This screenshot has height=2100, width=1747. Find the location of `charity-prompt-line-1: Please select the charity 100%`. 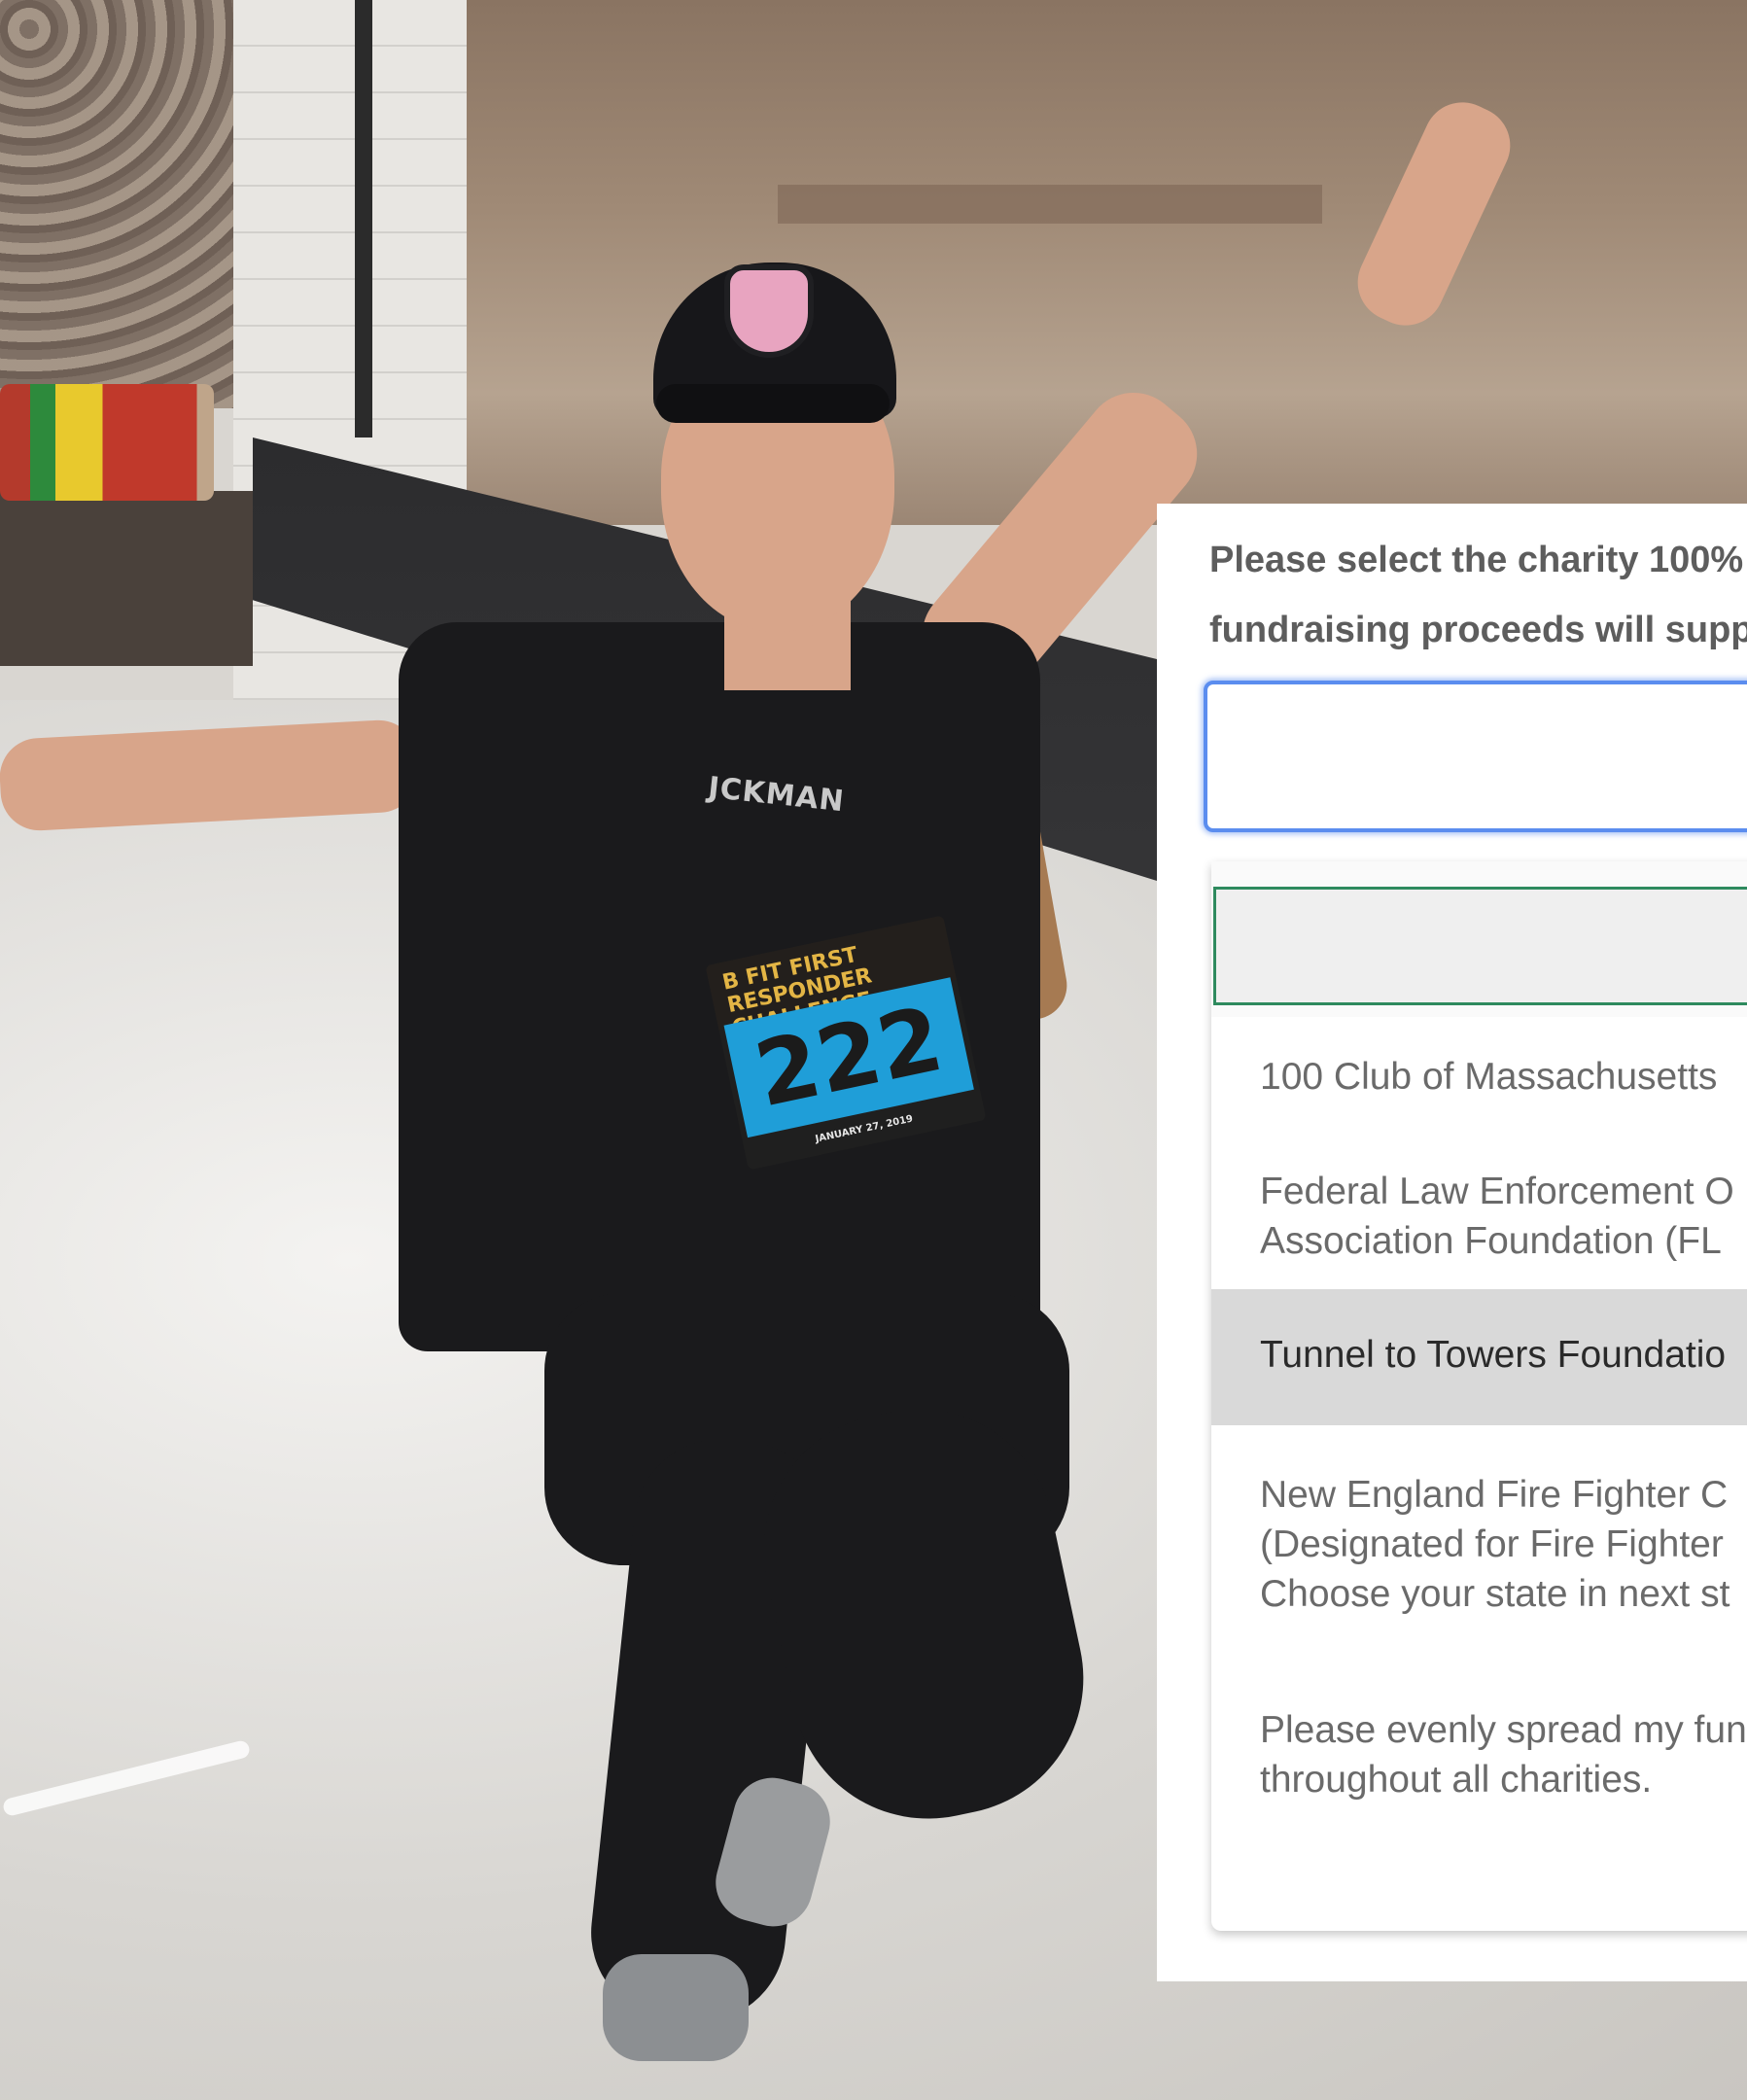

charity-prompt-line-1: Please select the charity 100% is located at coordinates (1476, 560).